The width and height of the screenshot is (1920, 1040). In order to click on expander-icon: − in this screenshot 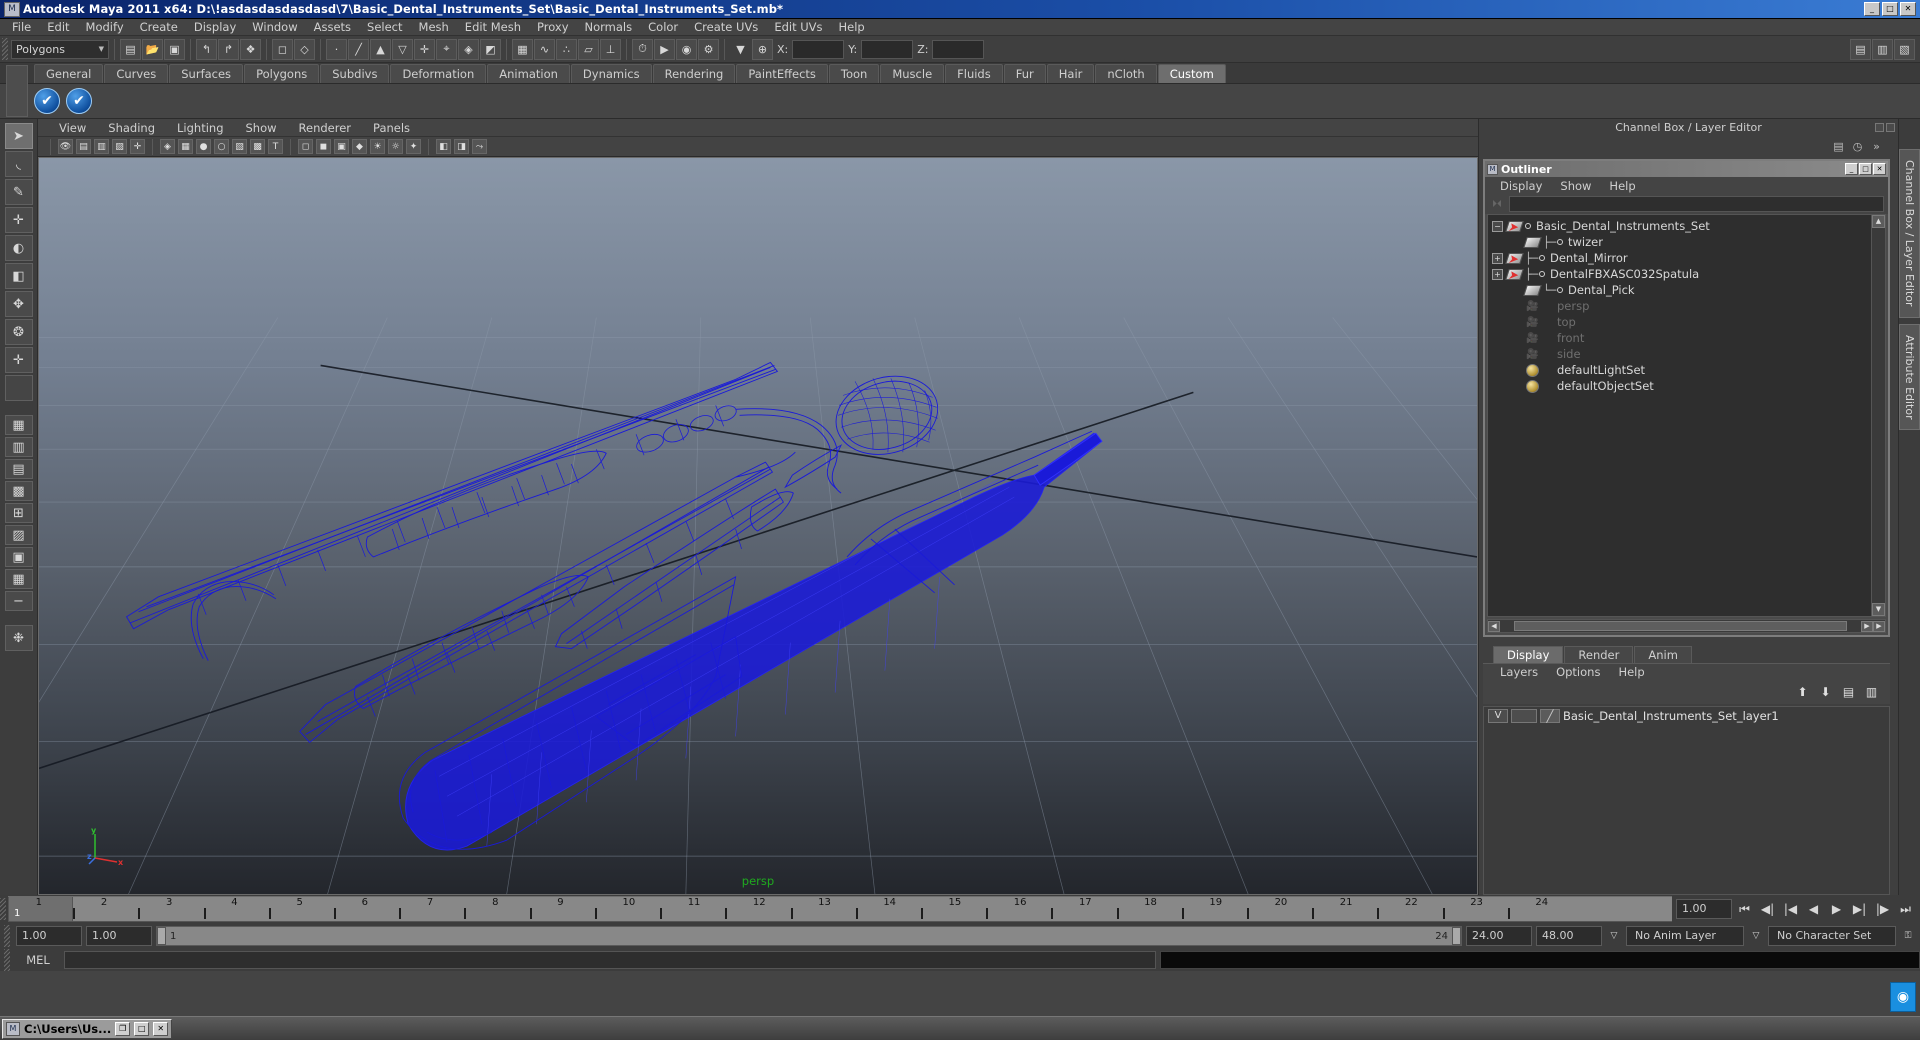, I will do `click(1497, 226)`.